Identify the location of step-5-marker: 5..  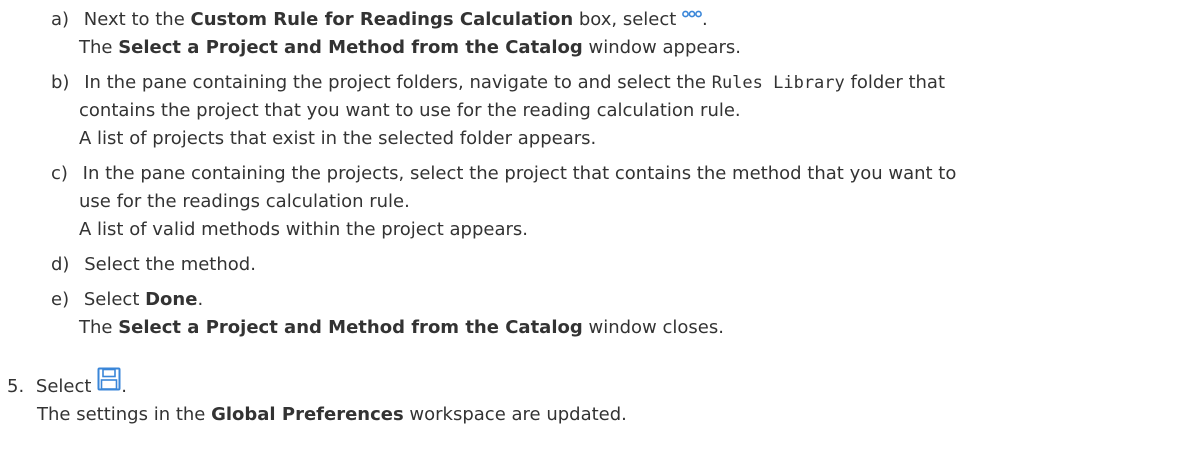
(16, 386).